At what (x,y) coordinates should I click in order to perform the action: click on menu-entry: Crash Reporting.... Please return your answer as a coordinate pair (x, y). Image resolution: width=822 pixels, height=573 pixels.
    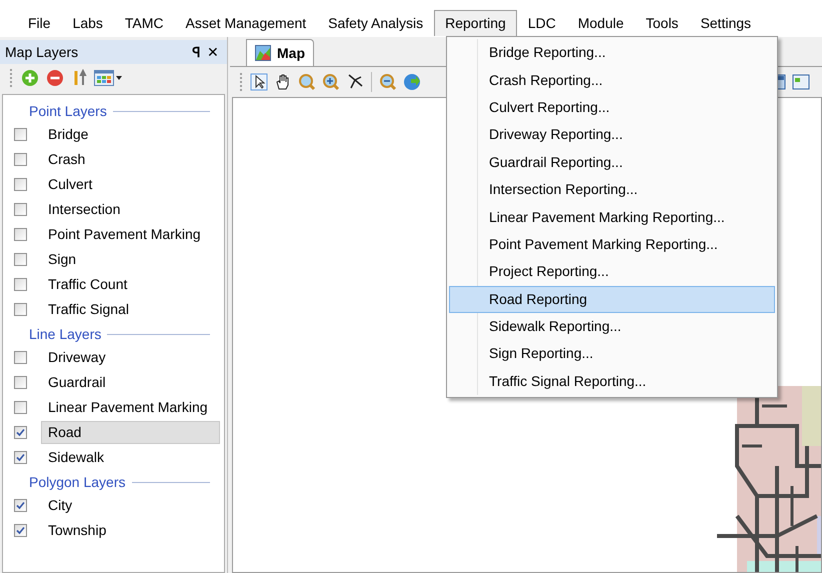
    Looking at the image, I should click on (612, 80).